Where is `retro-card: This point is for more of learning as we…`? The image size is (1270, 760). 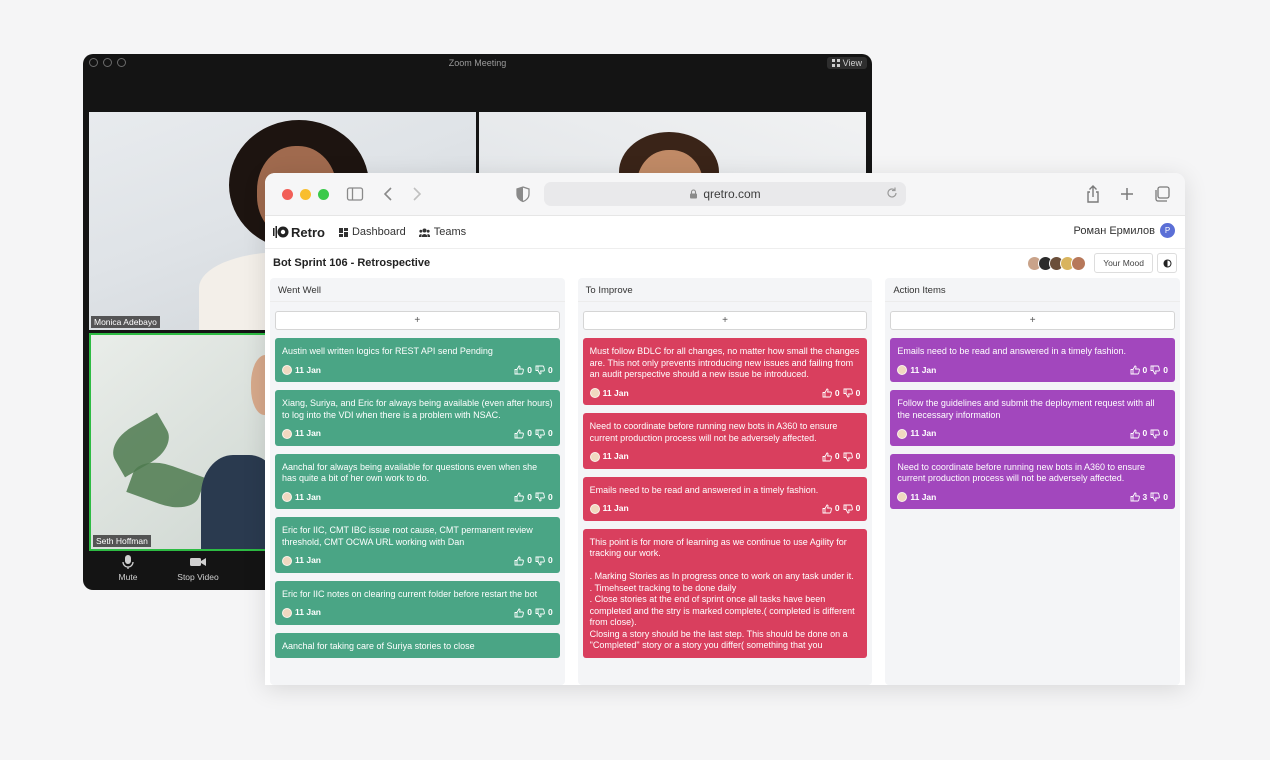
retro-card: This point is for more of learning as we… is located at coordinates (725, 593).